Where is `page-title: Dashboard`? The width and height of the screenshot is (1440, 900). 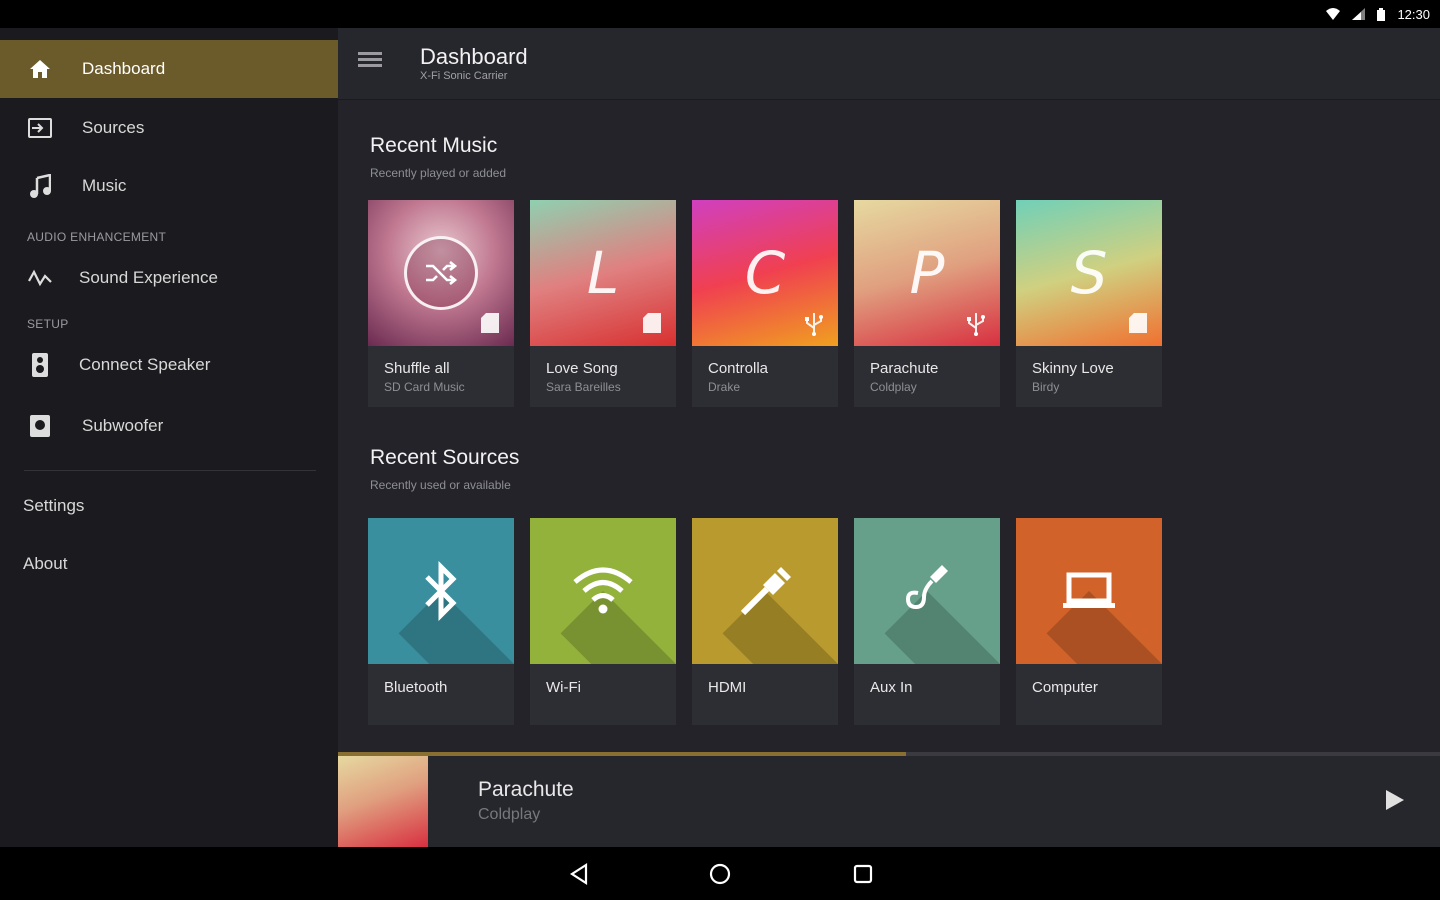 page-title: Dashboard is located at coordinates (474, 56).